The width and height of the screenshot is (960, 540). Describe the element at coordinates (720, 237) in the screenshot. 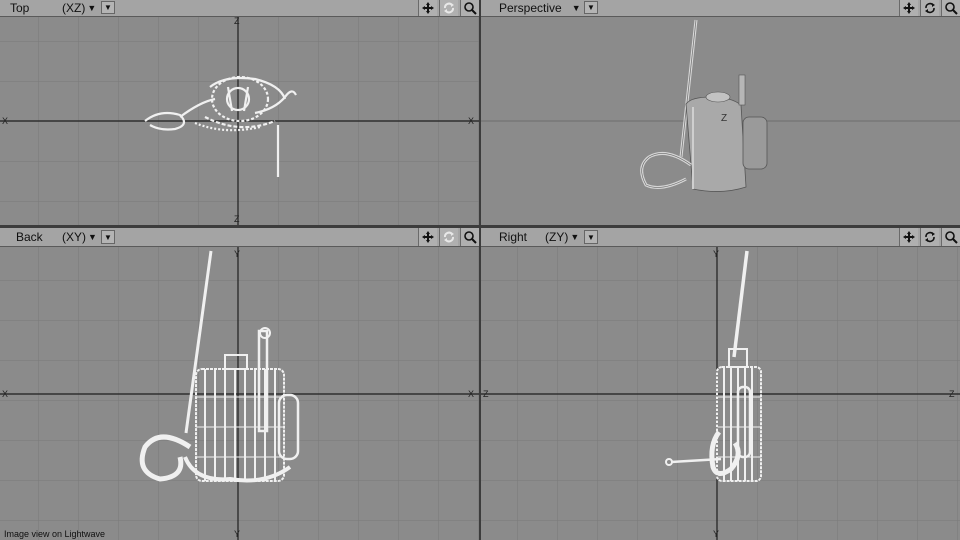

I see `viewport-header: Right (ZY) ▼ ▼` at that location.